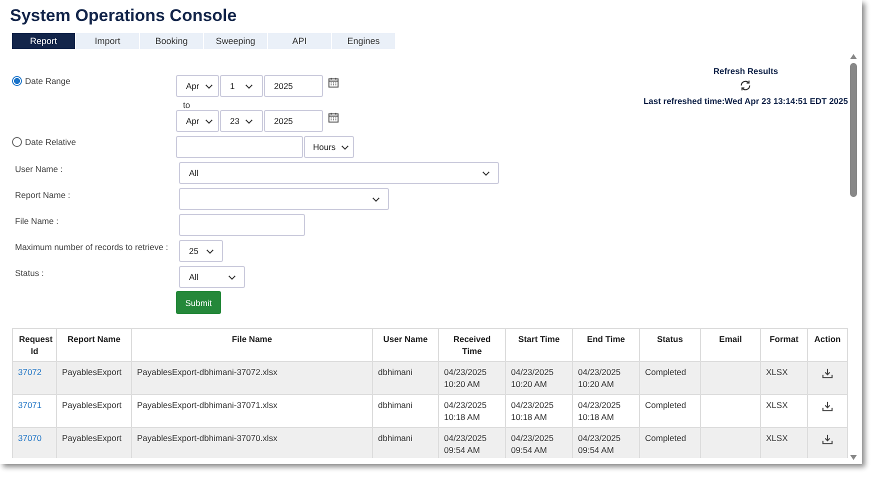  Describe the element at coordinates (47, 81) in the screenshot. I see `field-label: Date Range` at that location.